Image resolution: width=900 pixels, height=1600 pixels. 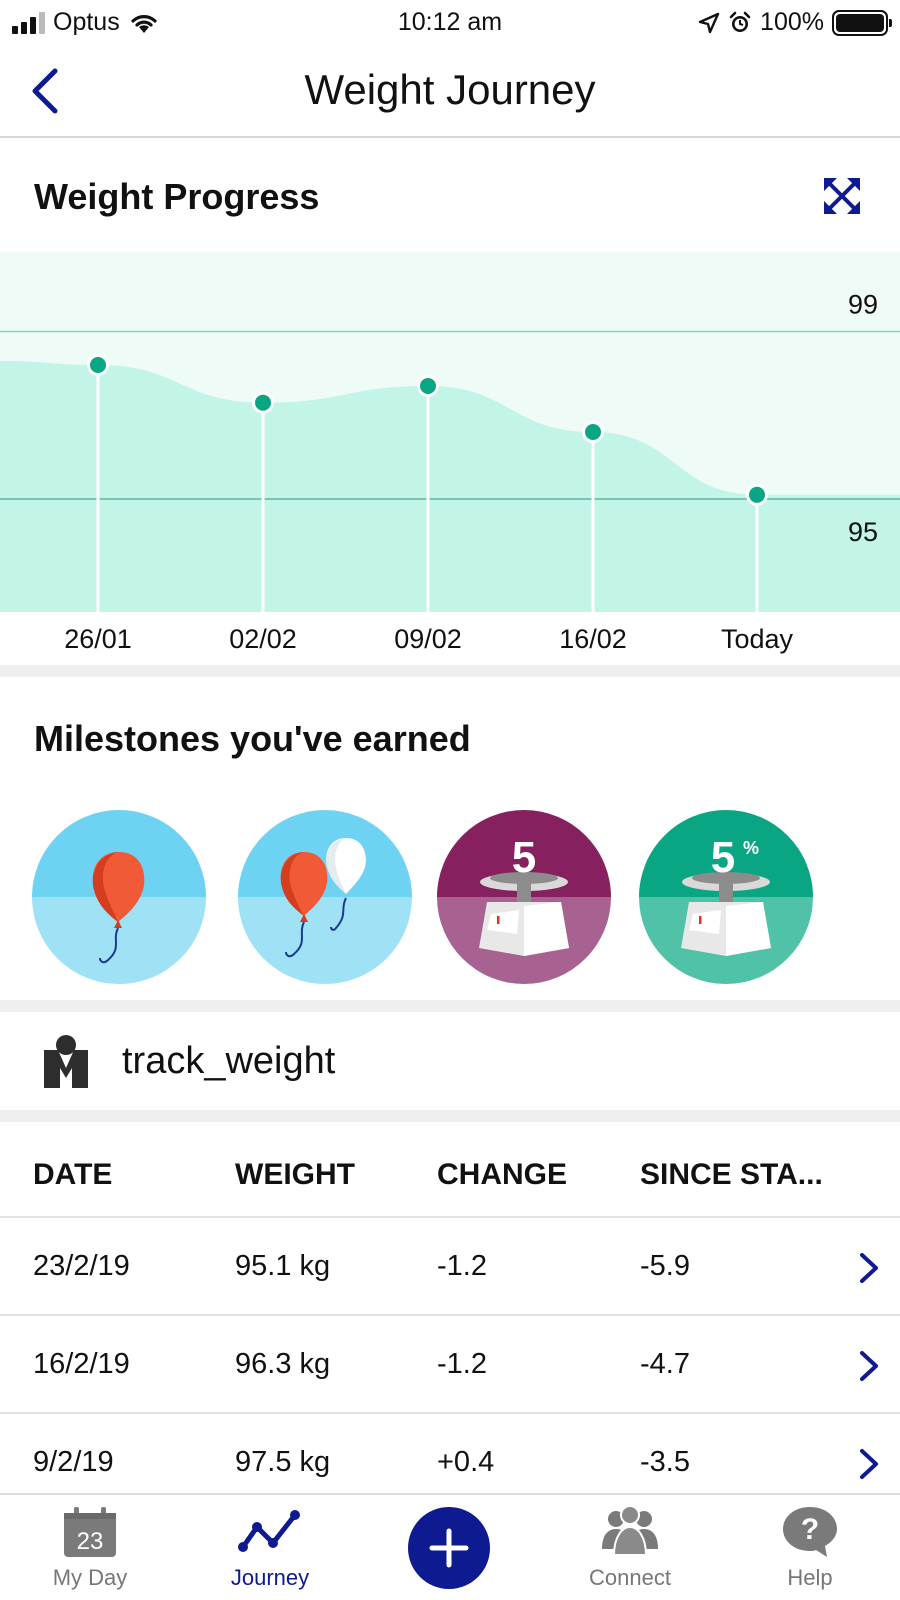 What do you see at coordinates (283, 1266) in the screenshot?
I see `cell-weight: 95.1 kg` at bounding box center [283, 1266].